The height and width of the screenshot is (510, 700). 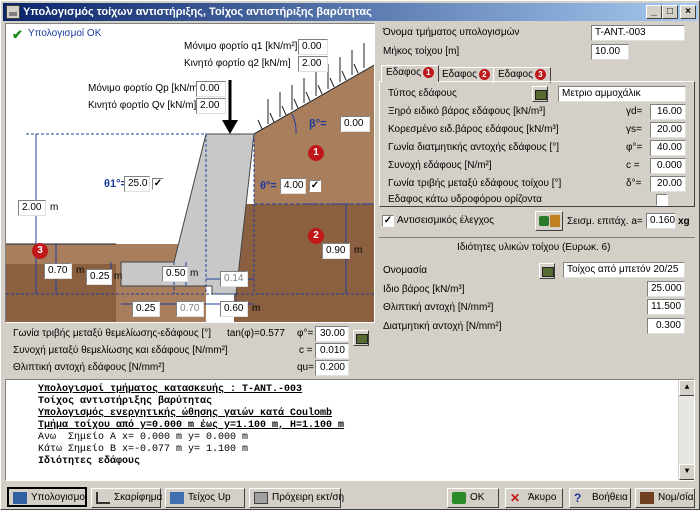 I want to click on material-pick-button, so click(x=547, y=271).